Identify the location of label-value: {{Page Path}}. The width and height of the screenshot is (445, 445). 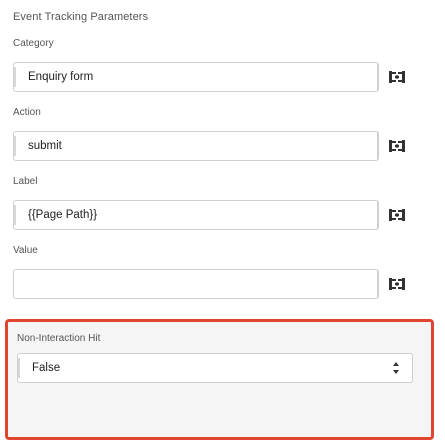
(63, 215).